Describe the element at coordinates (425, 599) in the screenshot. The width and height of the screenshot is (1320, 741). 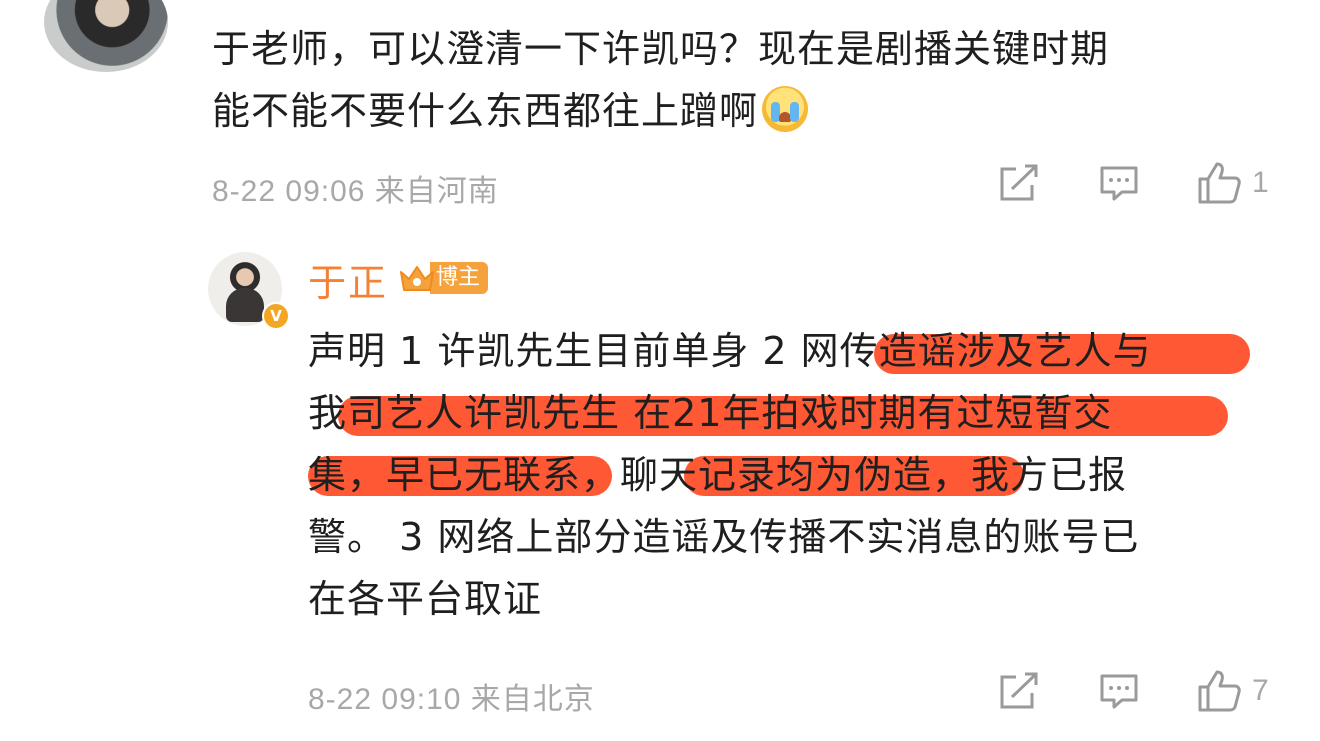
I see `reply-text-line: 在各平台取证` at that location.